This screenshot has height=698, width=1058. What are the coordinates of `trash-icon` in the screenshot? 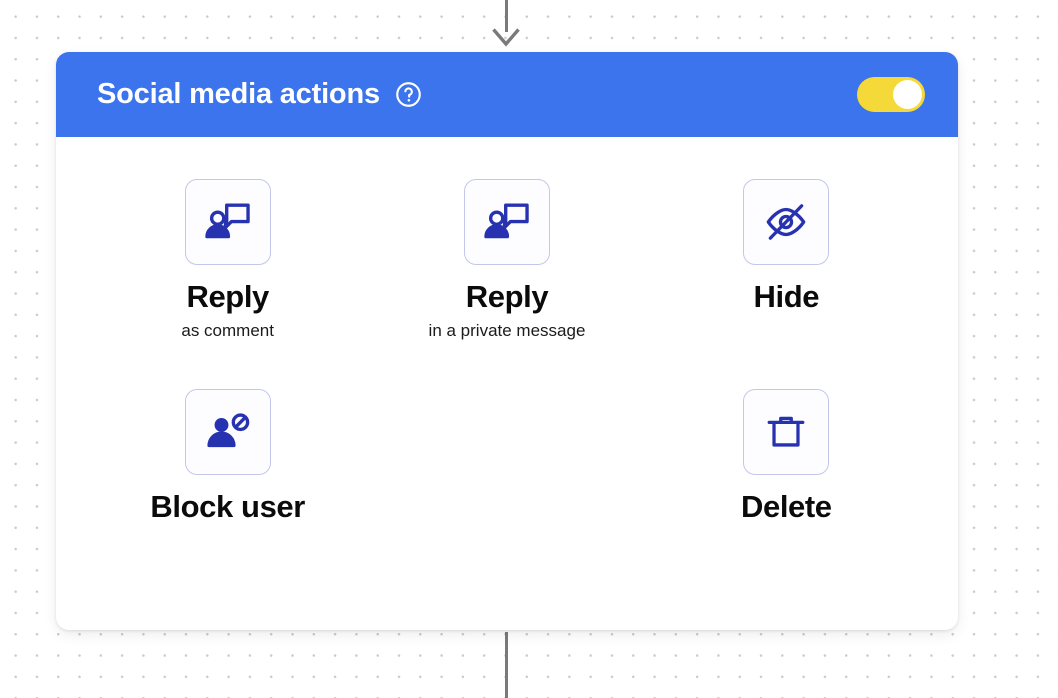 It's located at (786, 432).